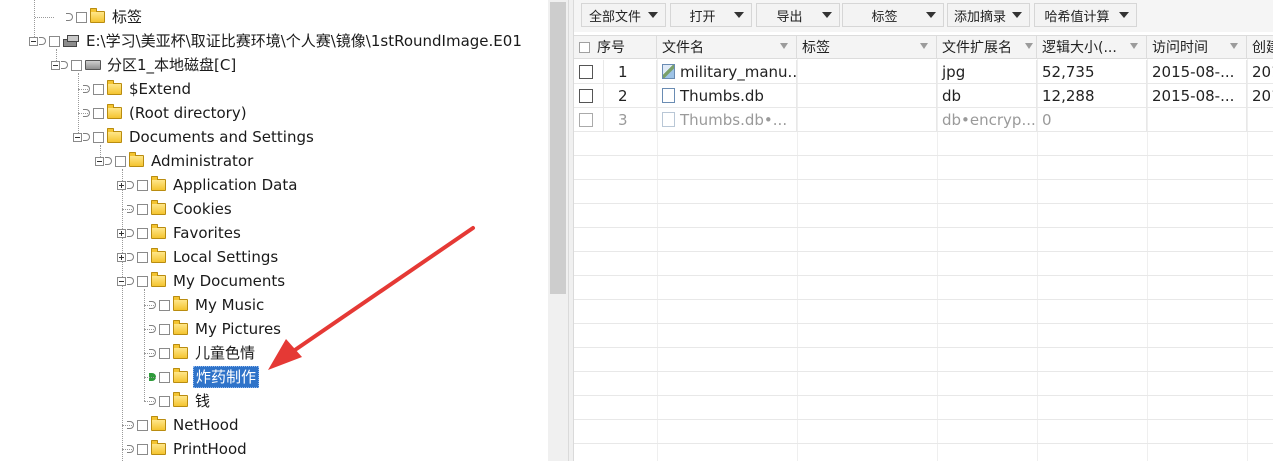 Image resolution: width=1273 pixels, height=461 pixels. Describe the element at coordinates (987, 47) in the screenshot. I see `column-header-extension: 文件扩展名` at that location.